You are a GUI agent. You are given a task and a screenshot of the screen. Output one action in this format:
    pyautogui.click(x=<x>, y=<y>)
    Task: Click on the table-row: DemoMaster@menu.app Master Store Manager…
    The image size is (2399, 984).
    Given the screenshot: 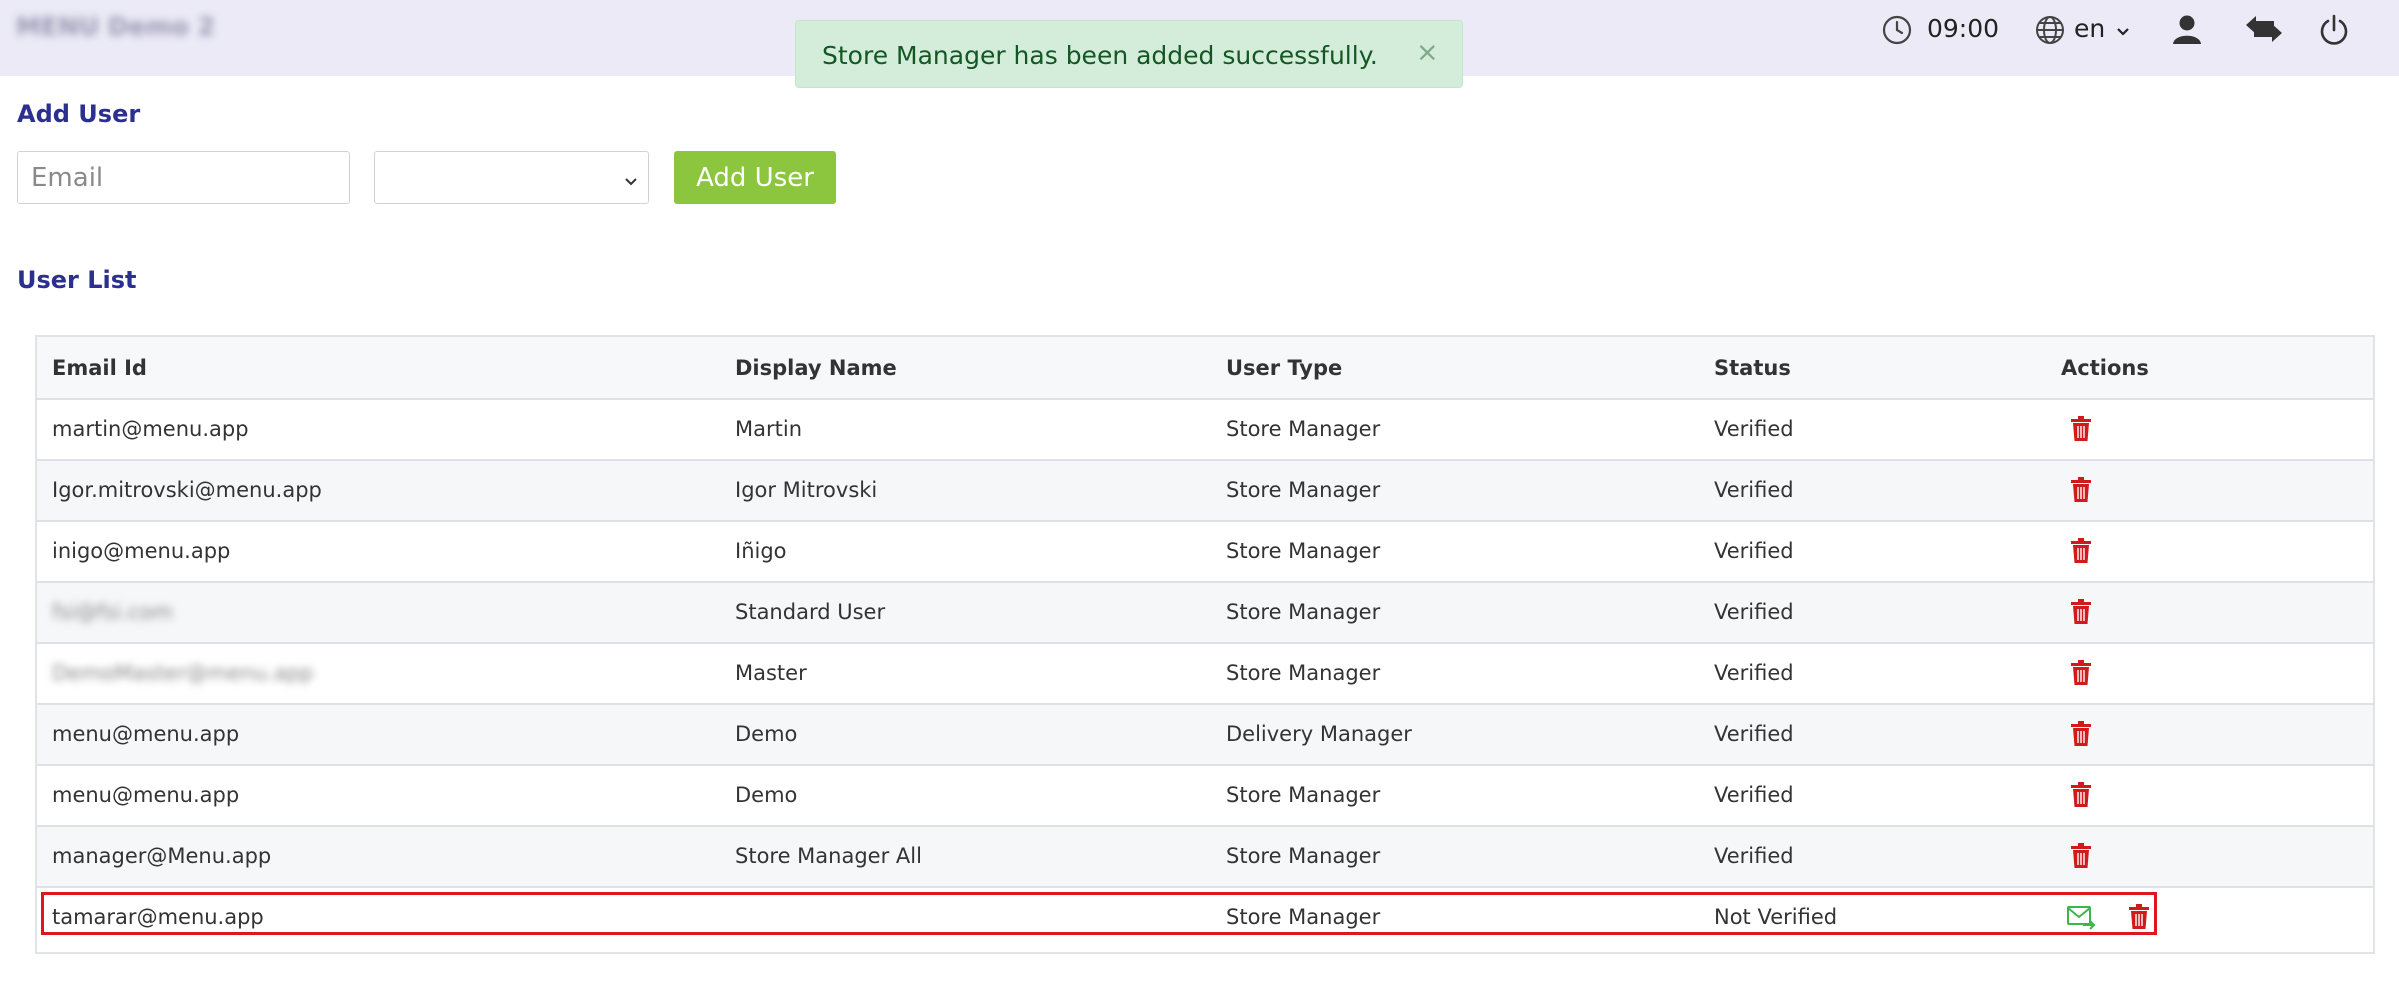 What is the action you would take?
    pyautogui.click(x=1205, y=674)
    